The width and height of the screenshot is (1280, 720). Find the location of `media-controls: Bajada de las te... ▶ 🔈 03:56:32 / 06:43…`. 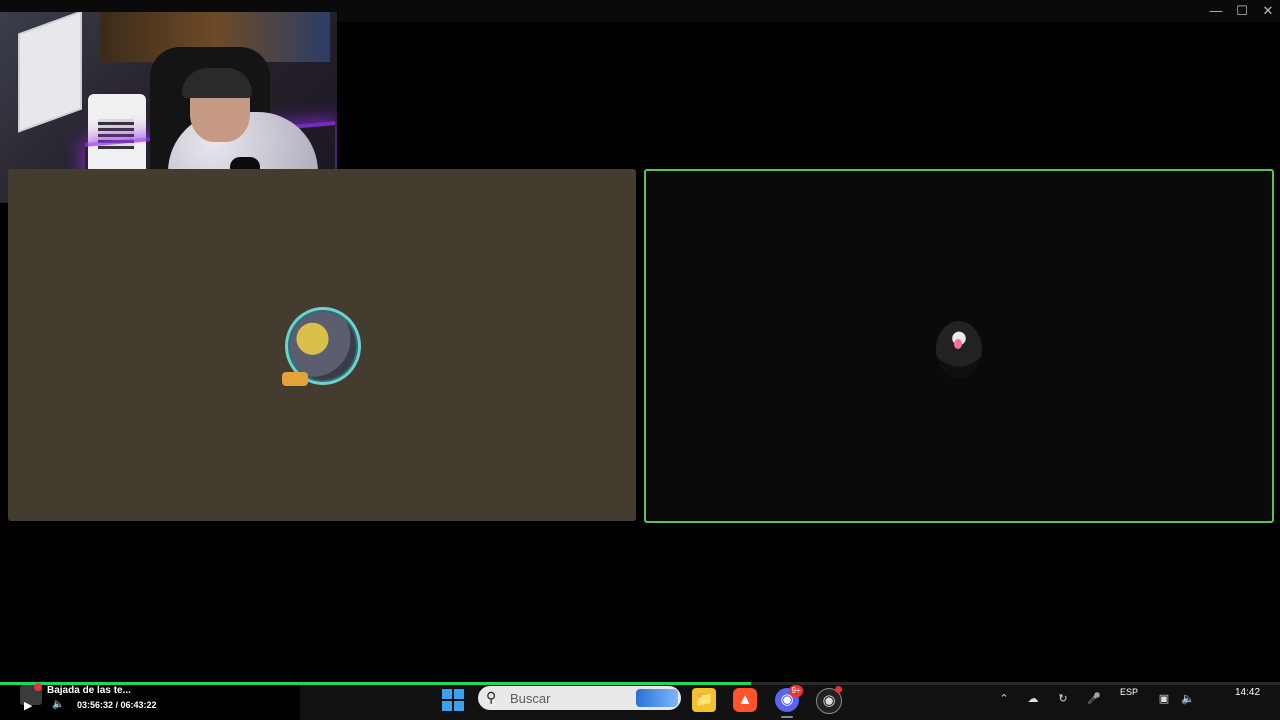

media-controls: Bajada de las te... ▶ 🔈 03:56:32 / 06:43… is located at coordinates (150, 701).